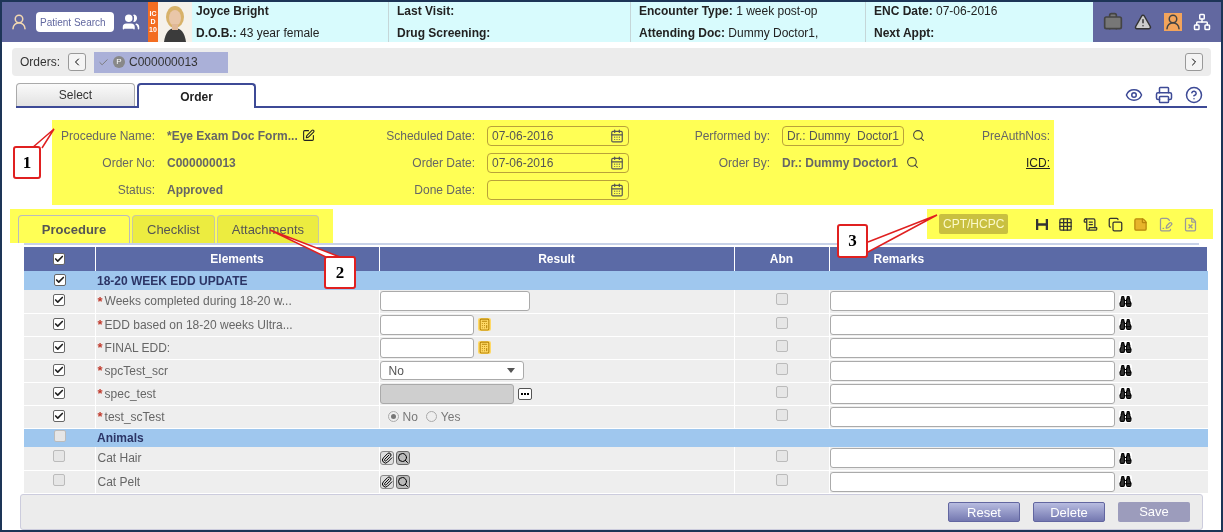 This screenshot has width=1223, height=532. I want to click on element-name: Cat Pelt, so click(119, 482).